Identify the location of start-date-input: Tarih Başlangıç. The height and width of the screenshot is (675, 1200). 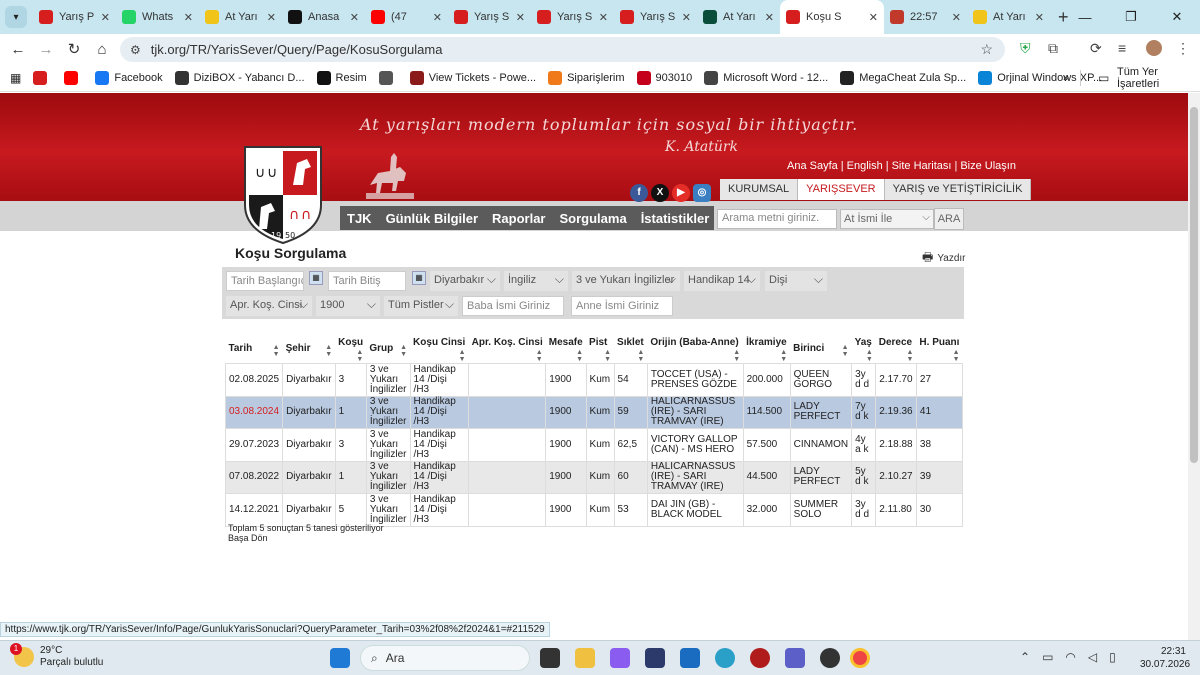
(265, 281).